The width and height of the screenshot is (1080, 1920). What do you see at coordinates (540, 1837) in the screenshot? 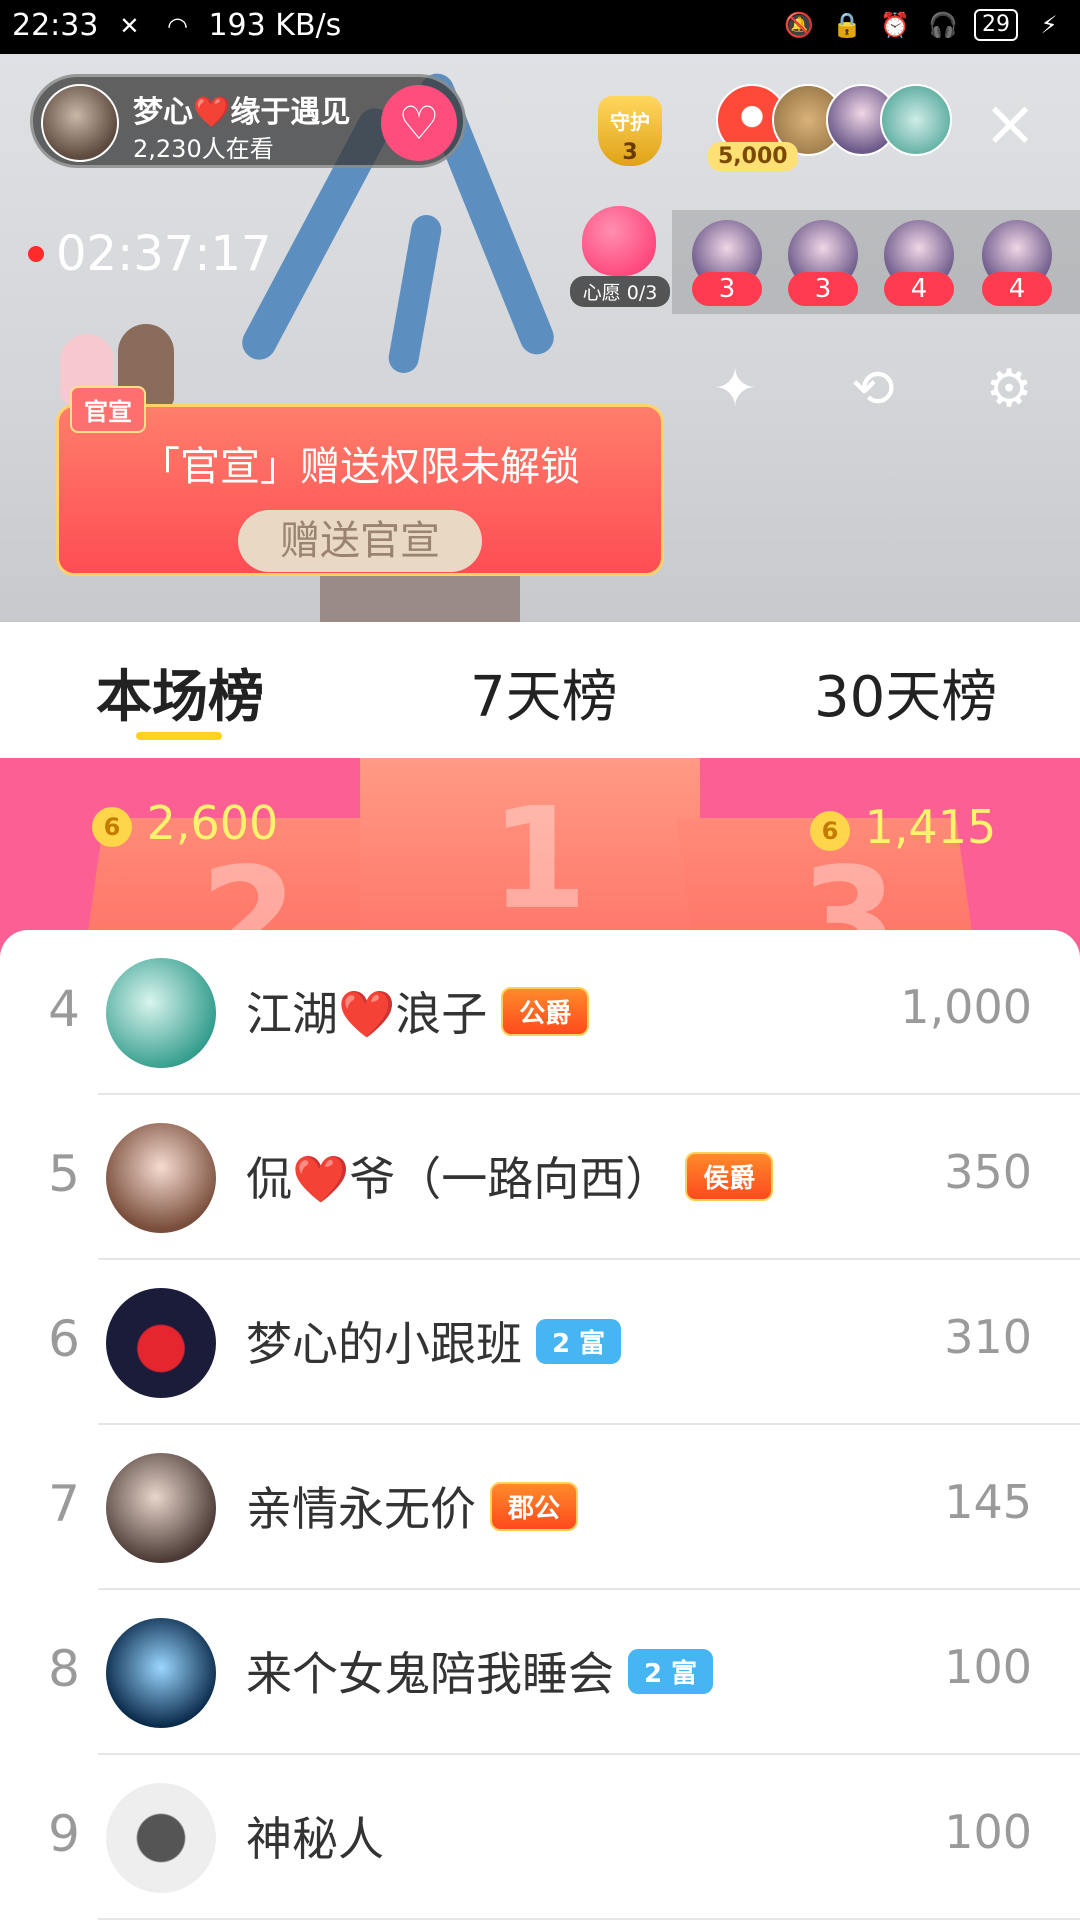
I see `list-item: 9 神秘人 100` at bounding box center [540, 1837].